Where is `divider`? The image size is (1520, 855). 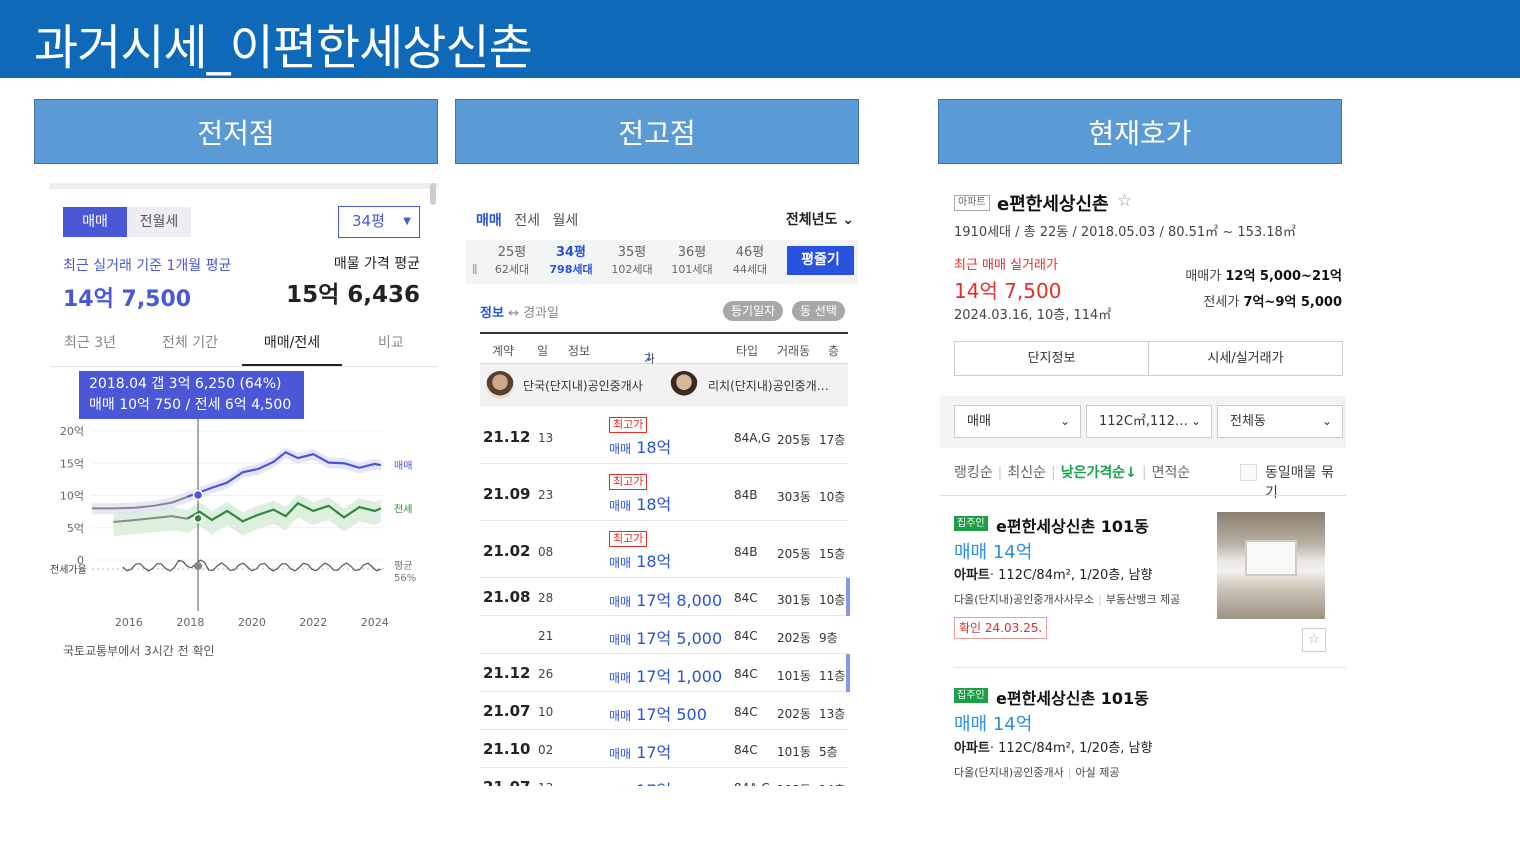 divider is located at coordinates (1143, 495).